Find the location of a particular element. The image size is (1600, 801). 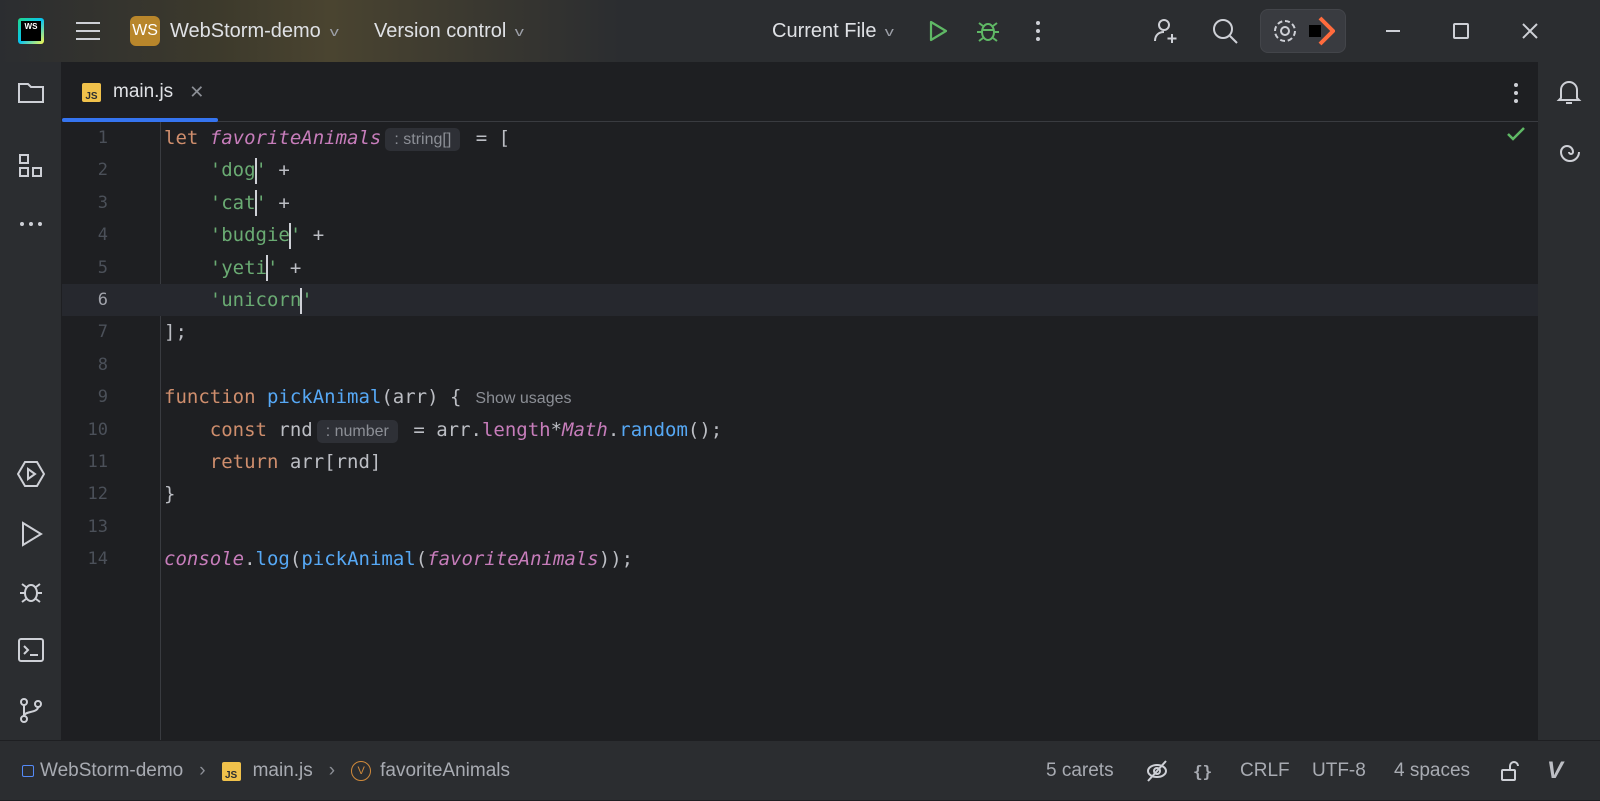

code-token: pickAnimal is located at coordinates (324, 397).